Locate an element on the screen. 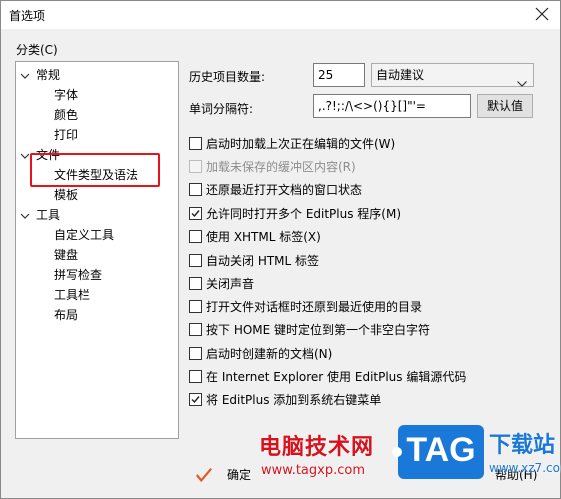 This screenshot has width=561, height=499. title-bar: 首选项 is located at coordinates (280, 15).